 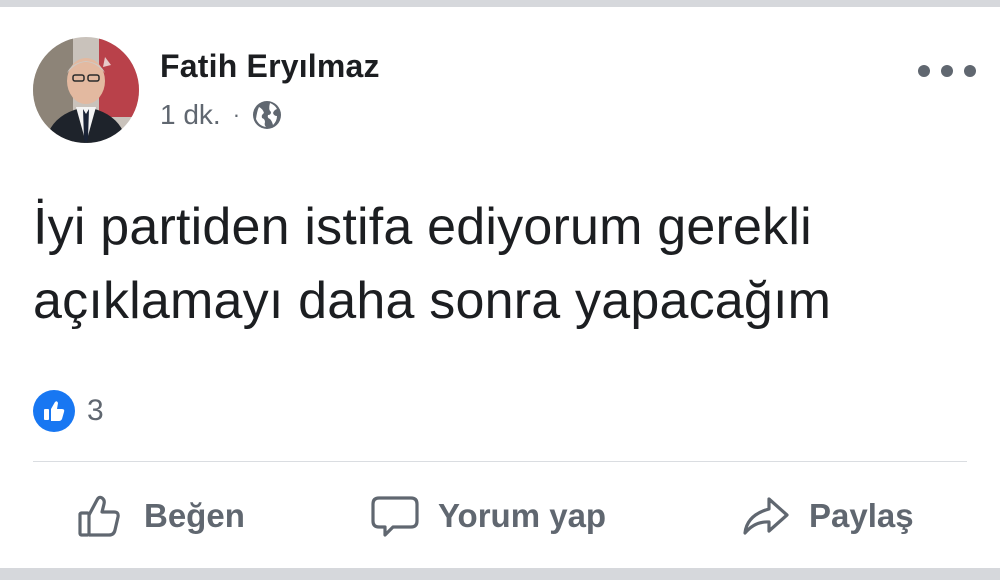 What do you see at coordinates (766, 516) in the screenshot?
I see `share-icon` at bounding box center [766, 516].